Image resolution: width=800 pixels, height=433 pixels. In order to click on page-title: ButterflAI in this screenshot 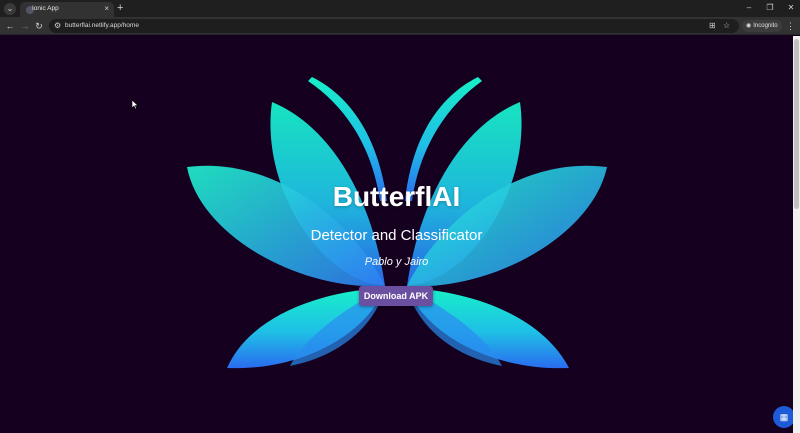, I will do `click(396, 196)`.